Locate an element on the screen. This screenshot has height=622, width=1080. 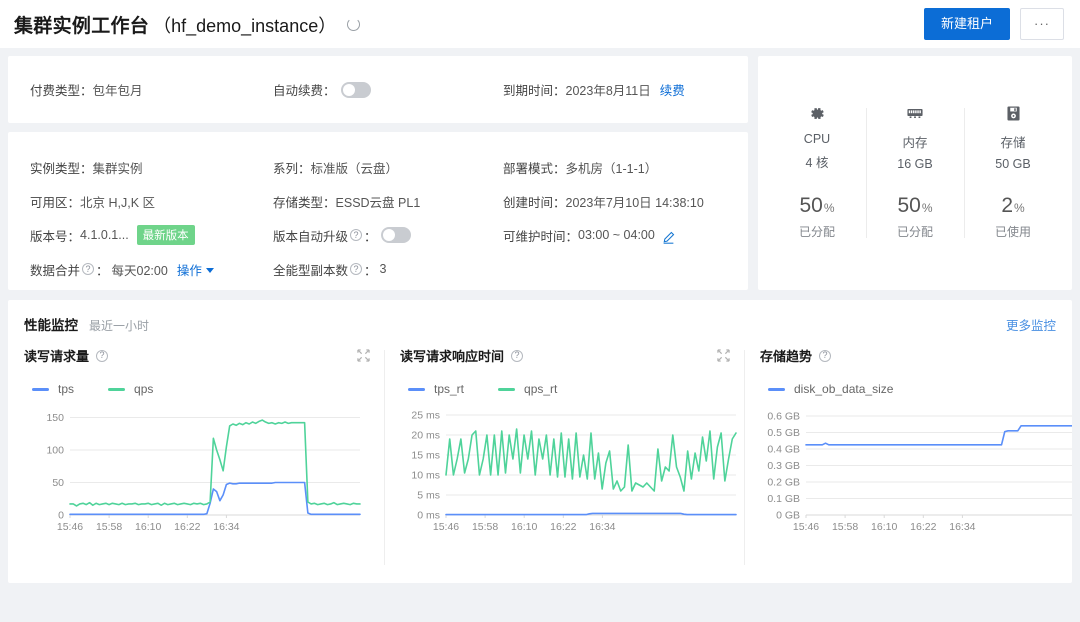
svg-text: 0.6 GB is located at coordinates (783, 416).